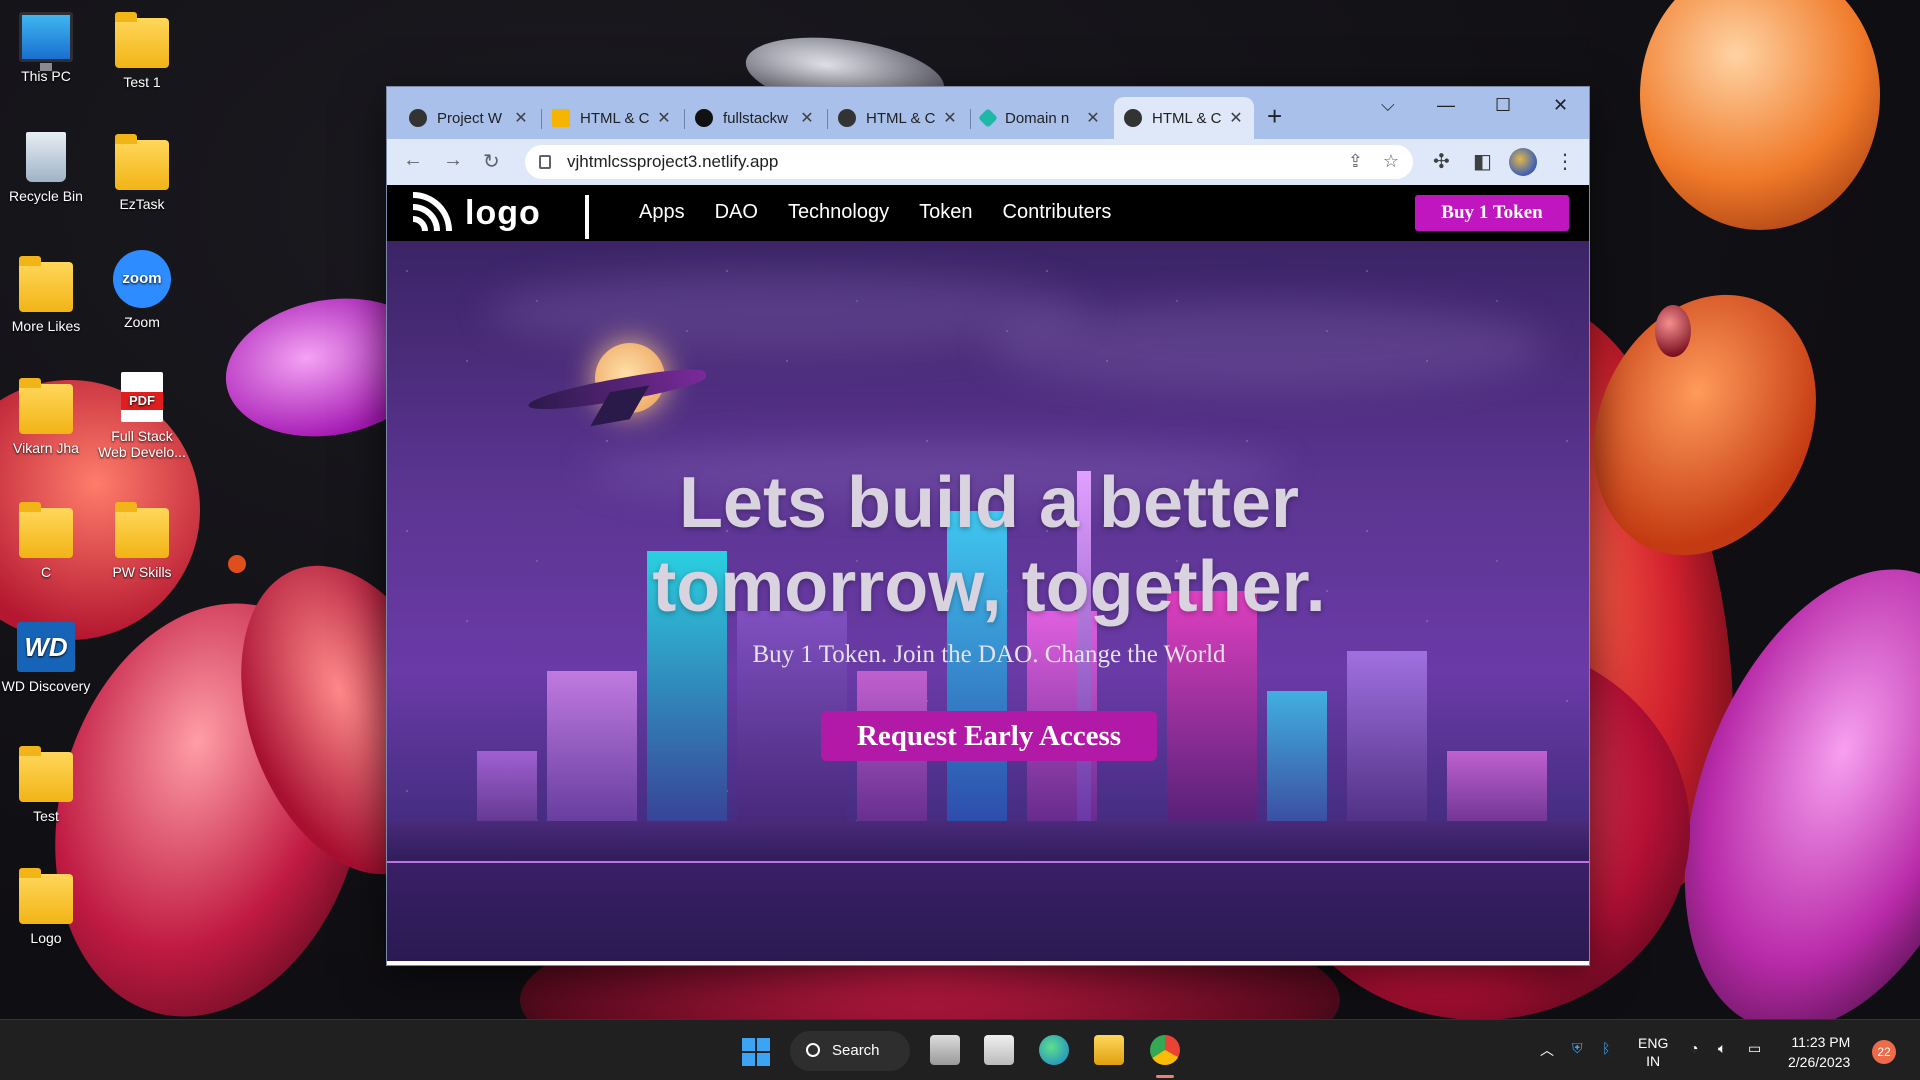 This screenshot has height=1080, width=1920. I want to click on nav-link-technology: Technology, so click(838, 212).